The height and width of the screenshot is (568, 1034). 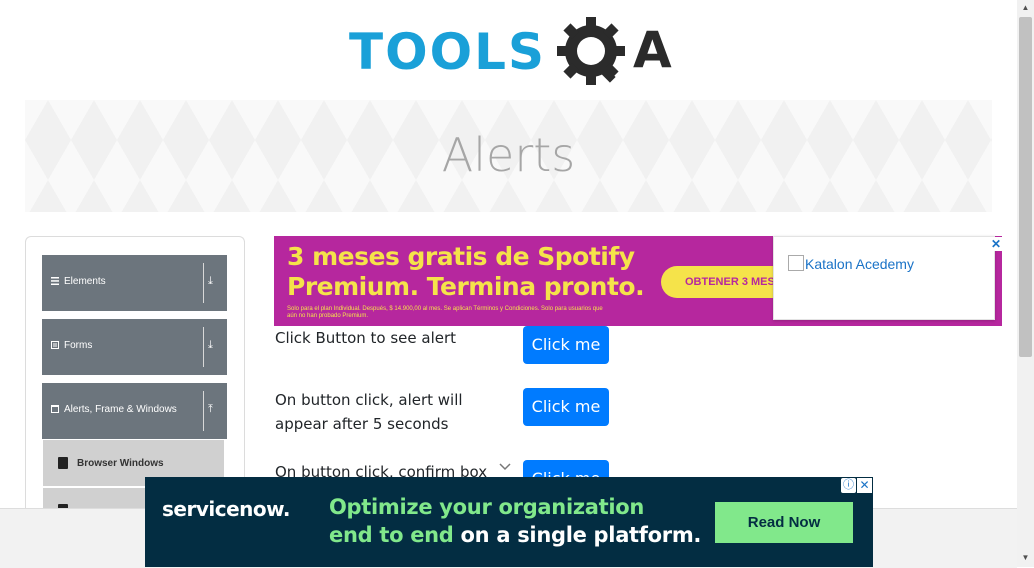 What do you see at coordinates (55, 409) in the screenshot?
I see `window-icon` at bounding box center [55, 409].